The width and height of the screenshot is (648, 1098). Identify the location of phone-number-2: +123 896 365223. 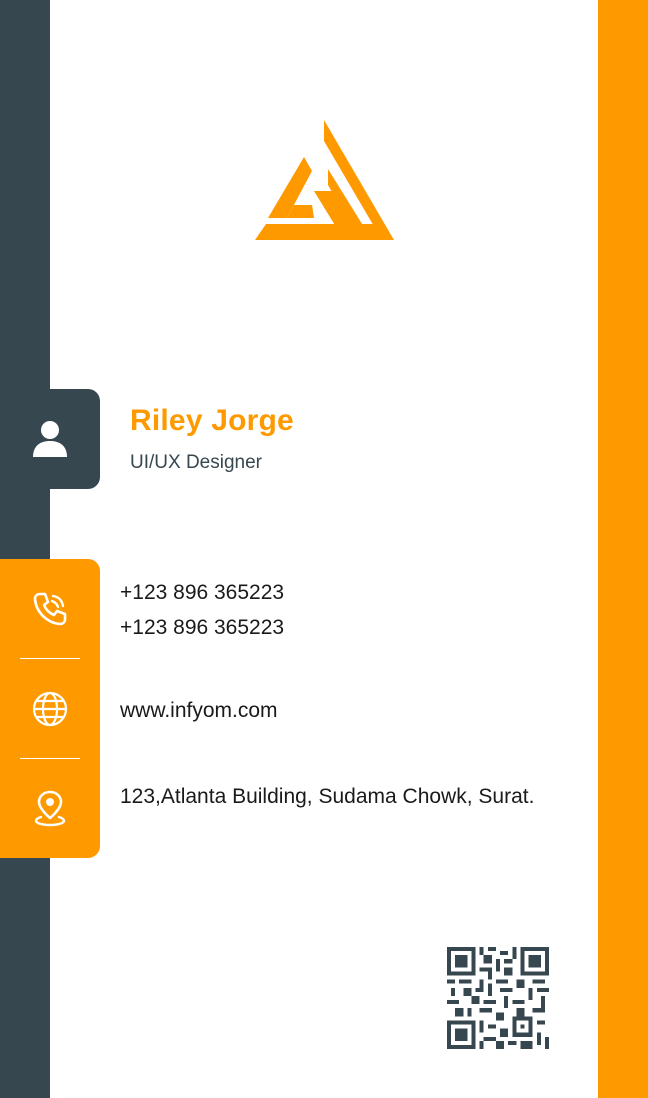
(202, 627).